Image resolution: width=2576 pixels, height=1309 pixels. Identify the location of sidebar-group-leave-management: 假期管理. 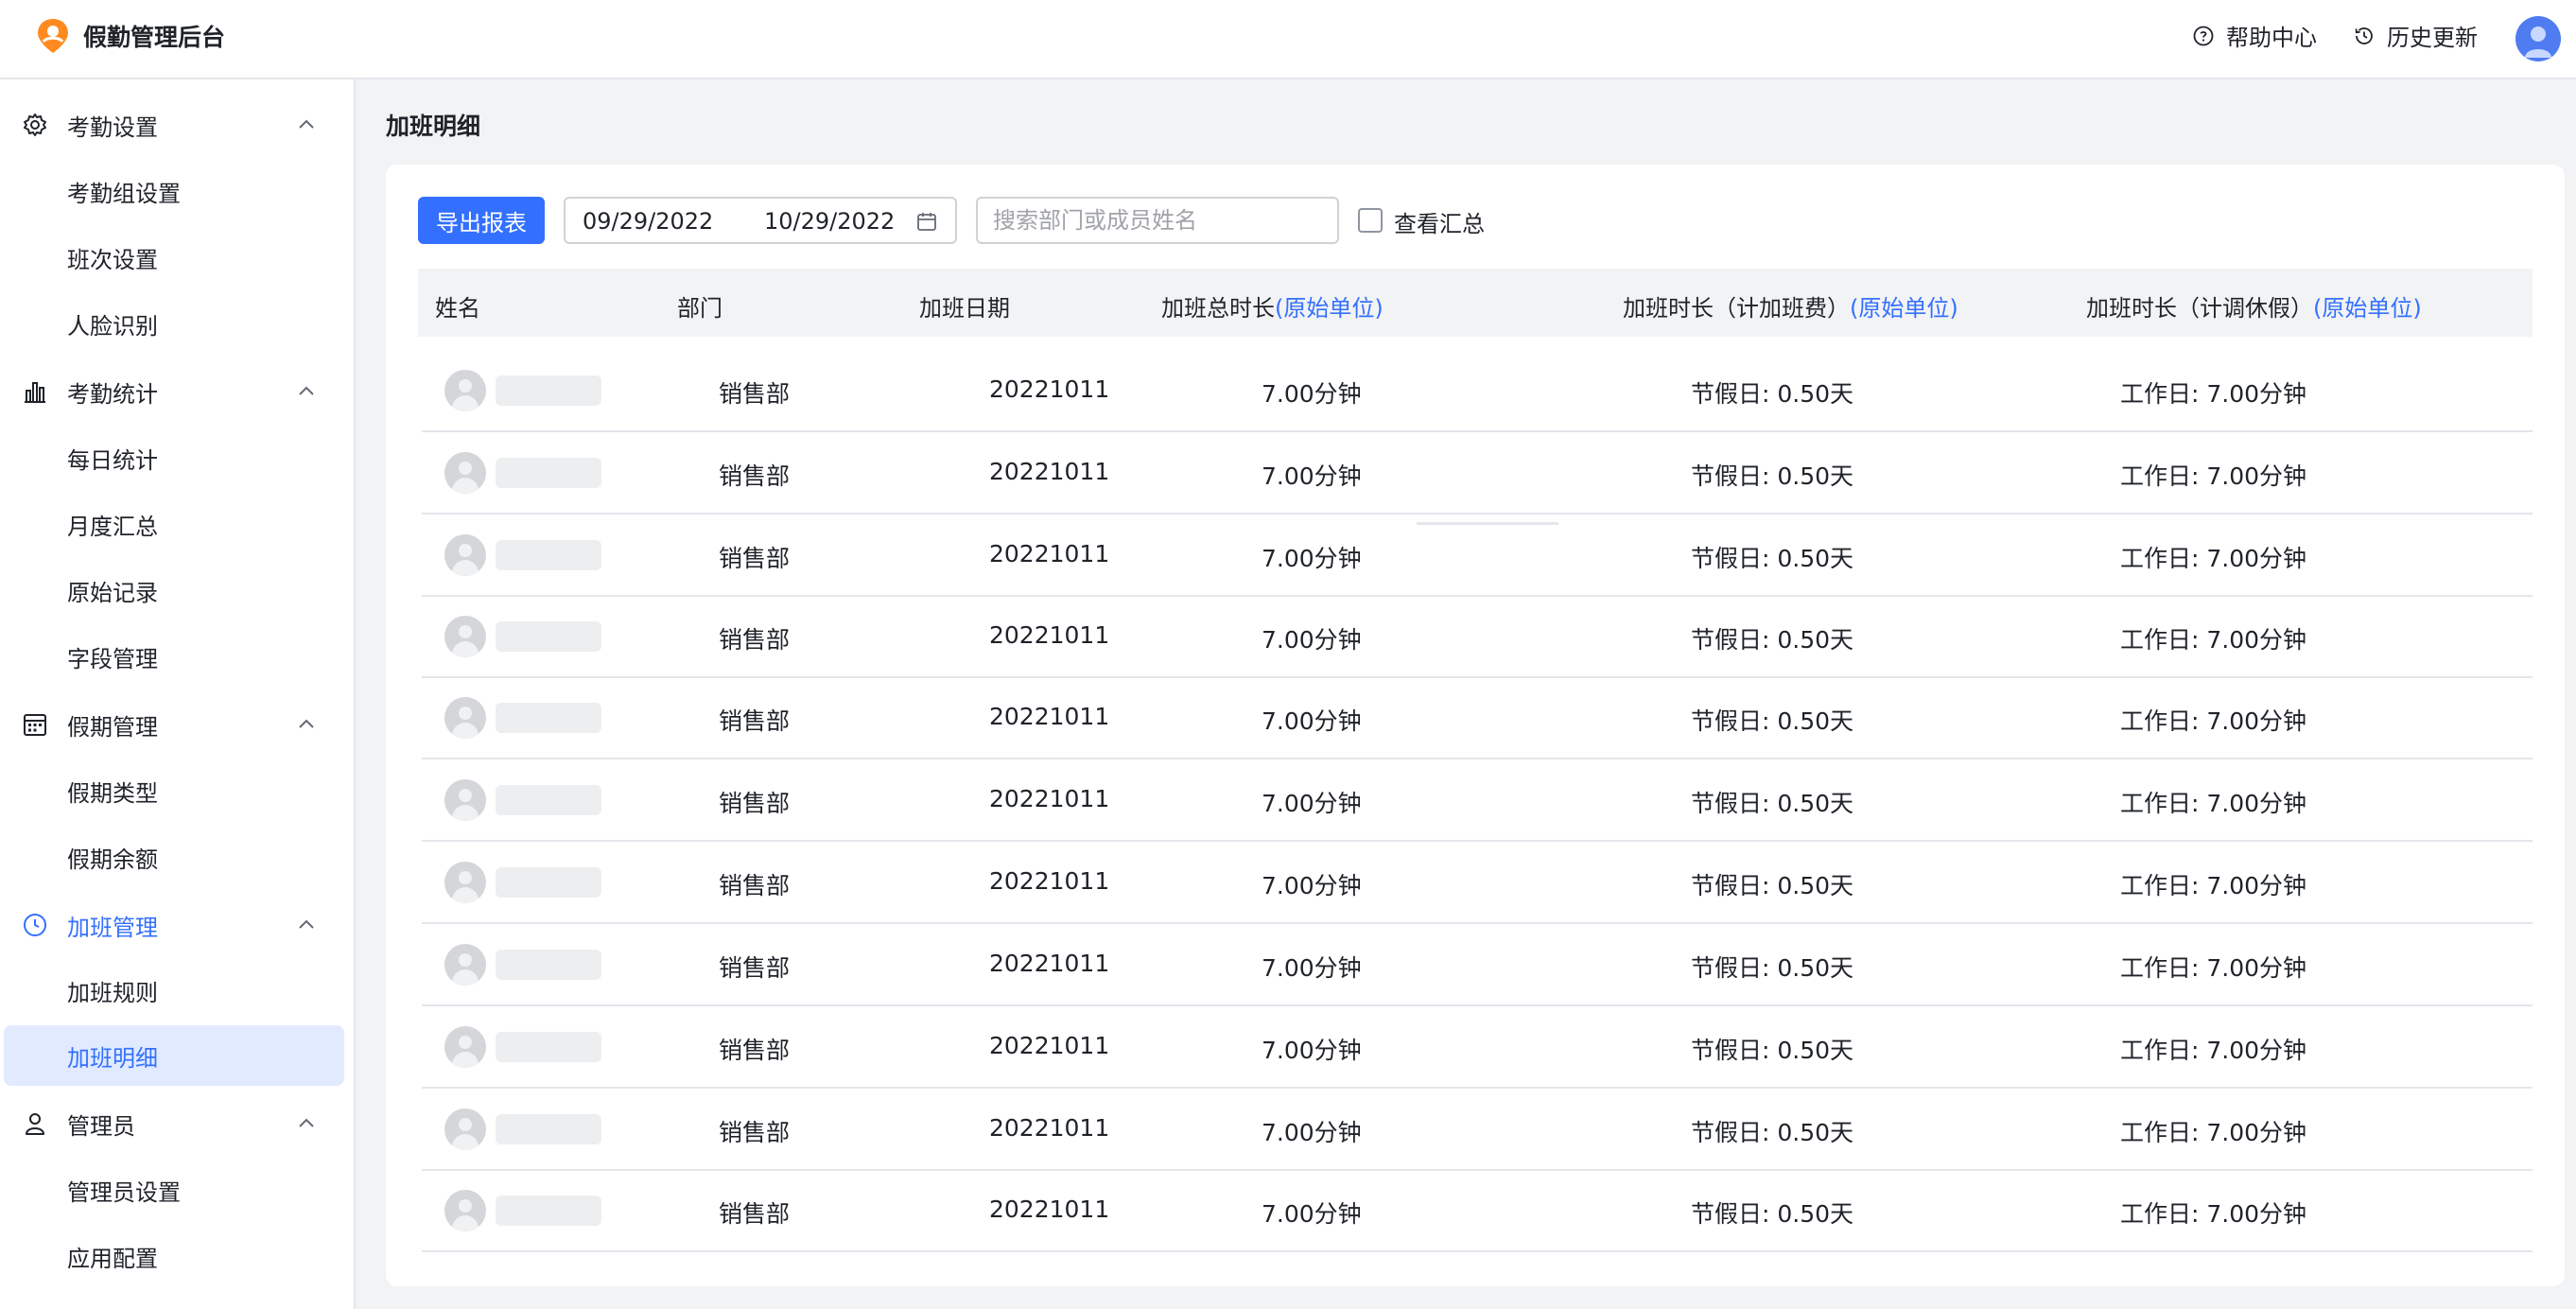
(177, 724).